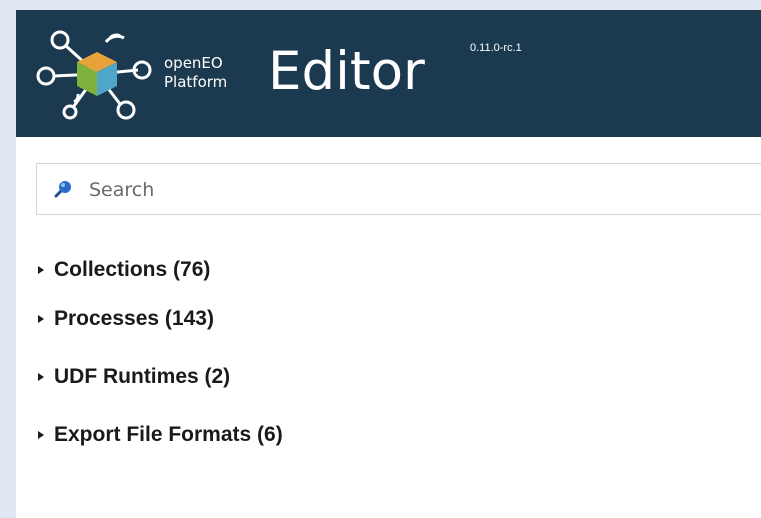  What do you see at coordinates (346, 71) in the screenshot?
I see `app-title: Editor` at bounding box center [346, 71].